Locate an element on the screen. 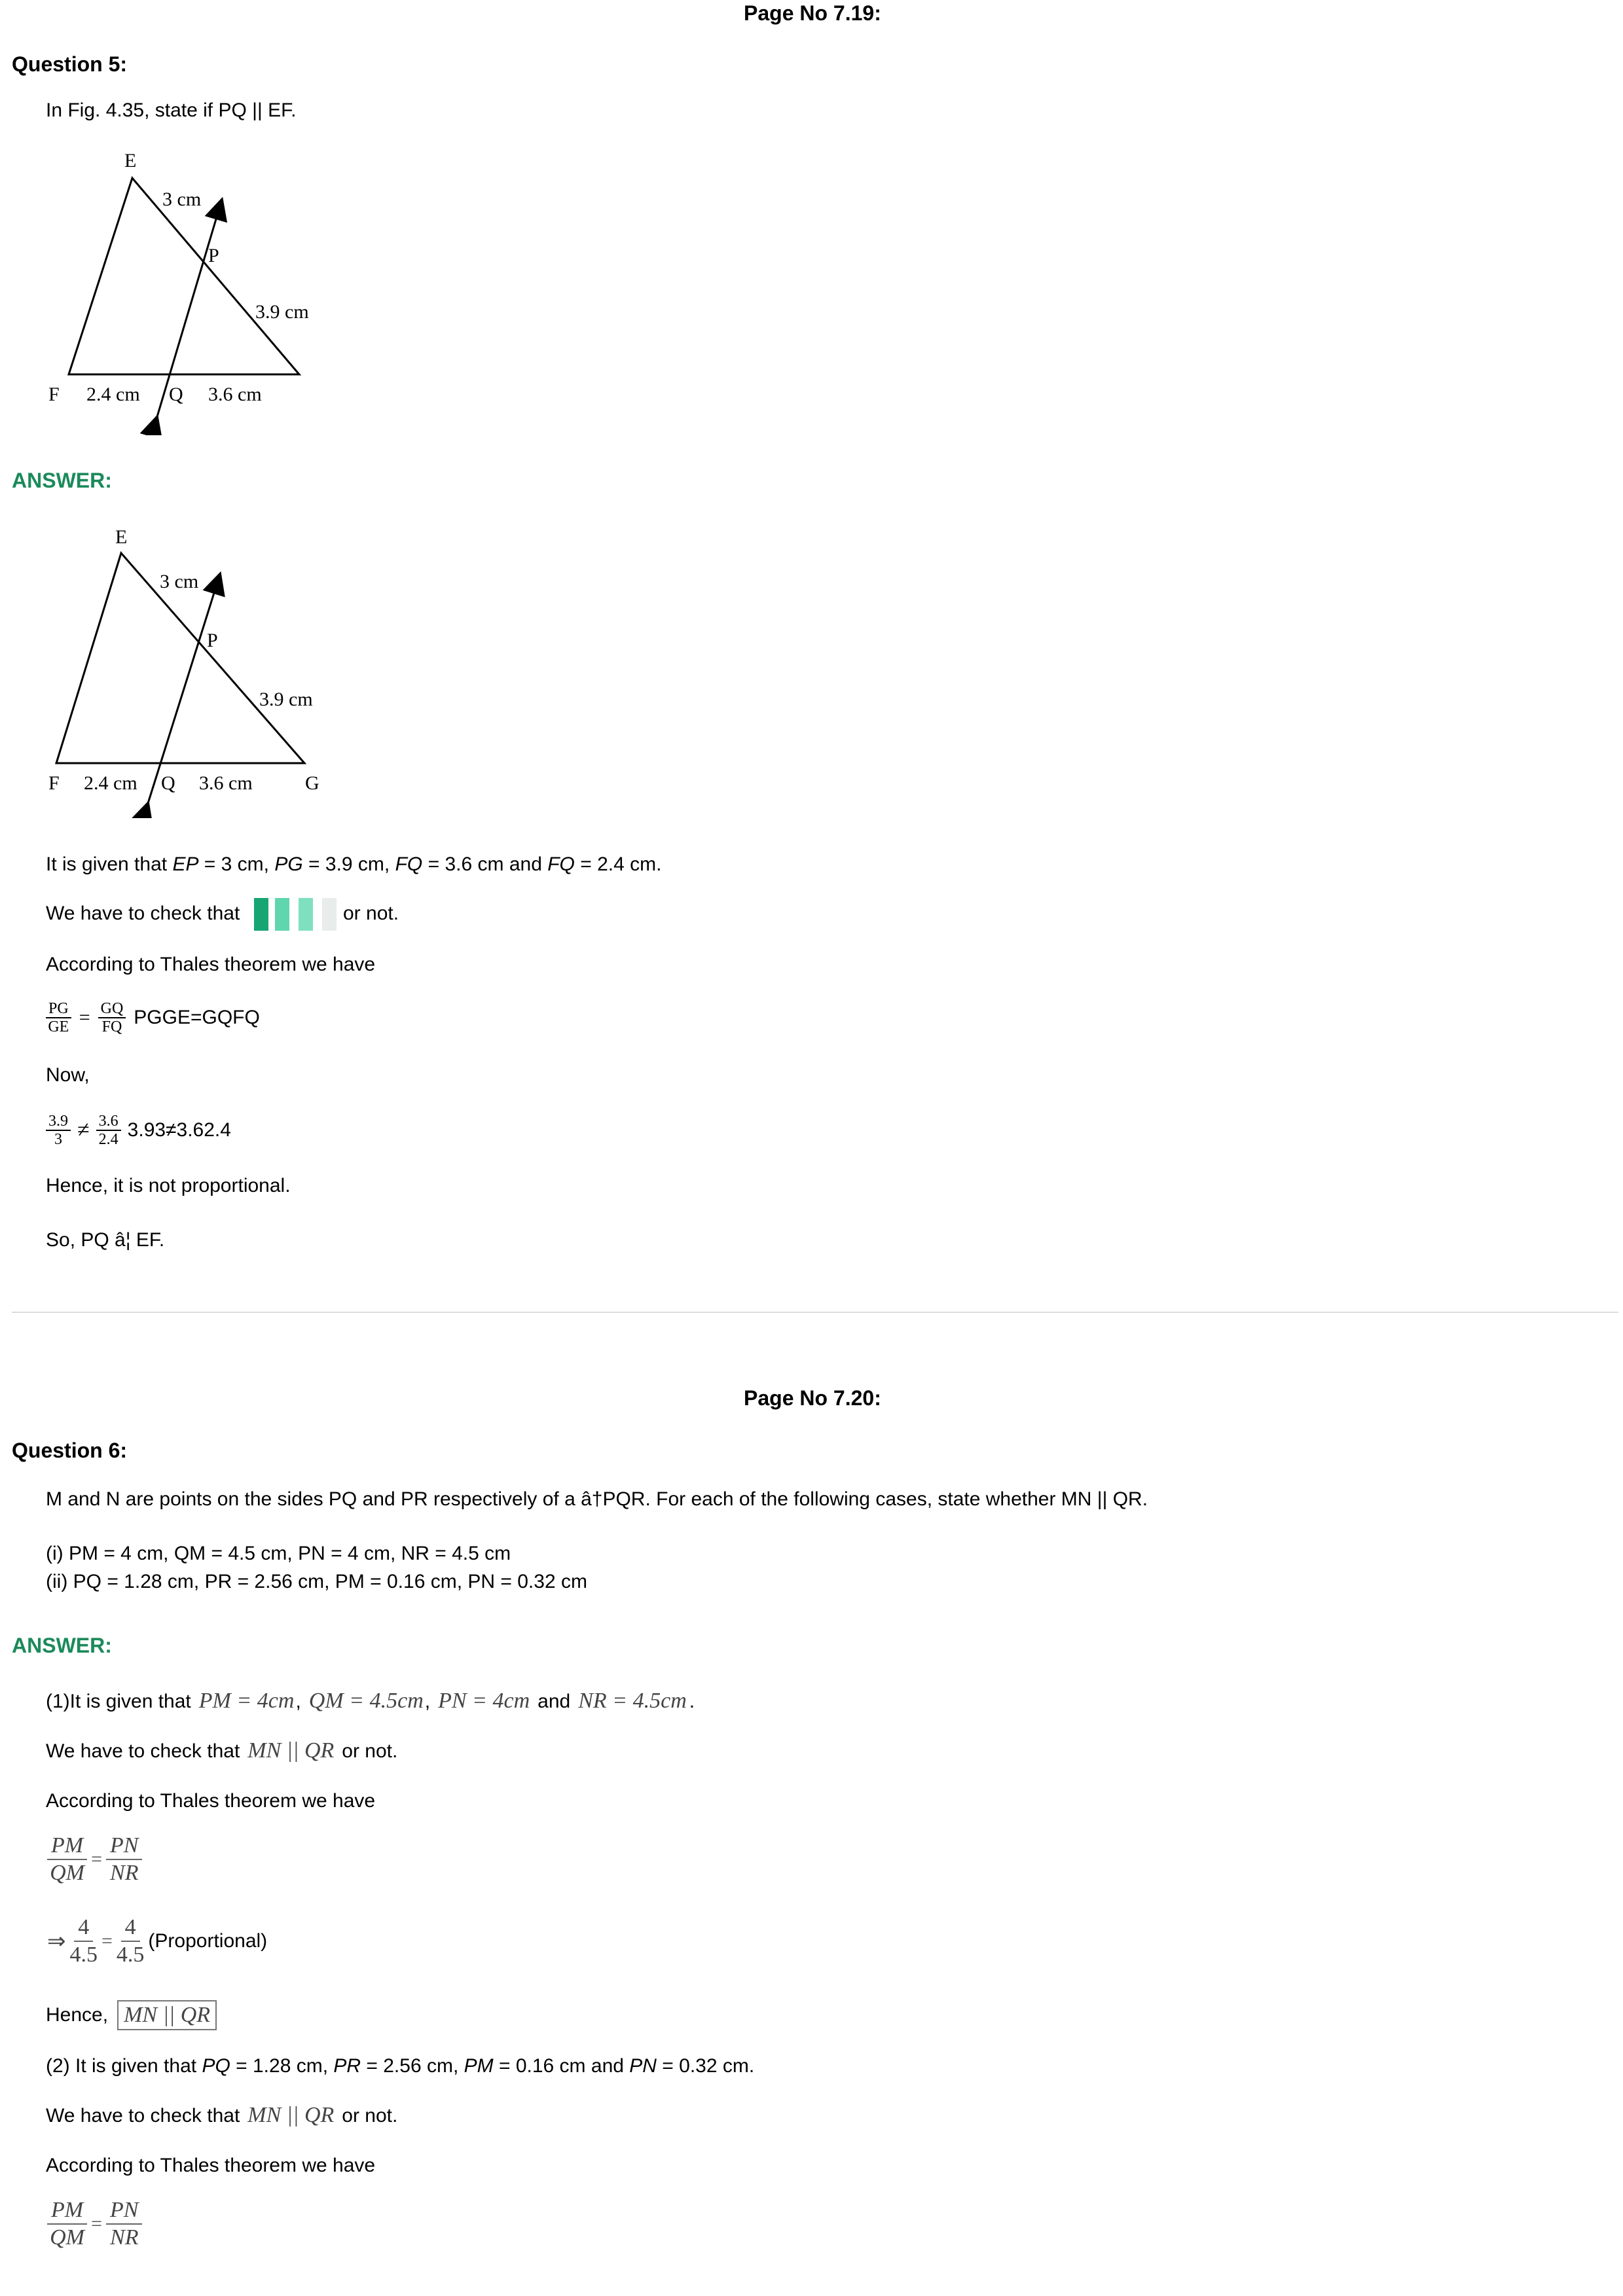 The image size is (1623, 2296). compare-plain-text: 3.93≠3.62.4 is located at coordinates (179, 1130).